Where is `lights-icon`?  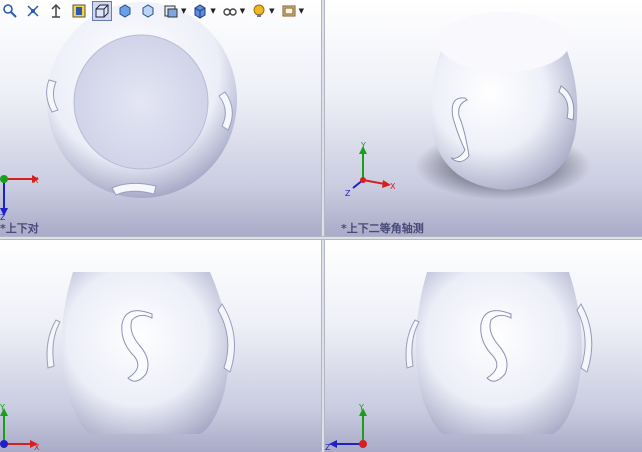
lights-icon is located at coordinates (259, 11).